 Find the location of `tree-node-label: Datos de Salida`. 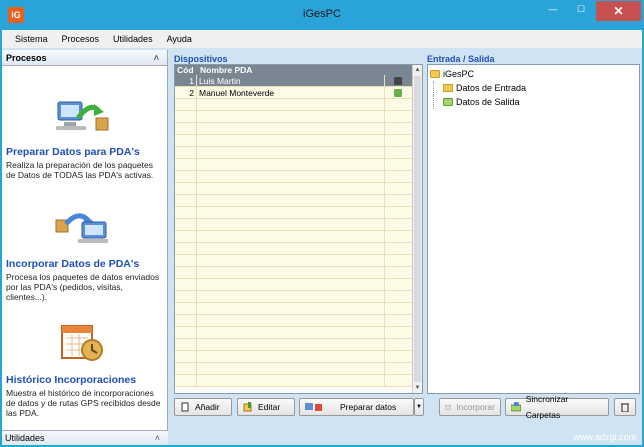

tree-node-label: Datos de Salida is located at coordinates (488, 102).